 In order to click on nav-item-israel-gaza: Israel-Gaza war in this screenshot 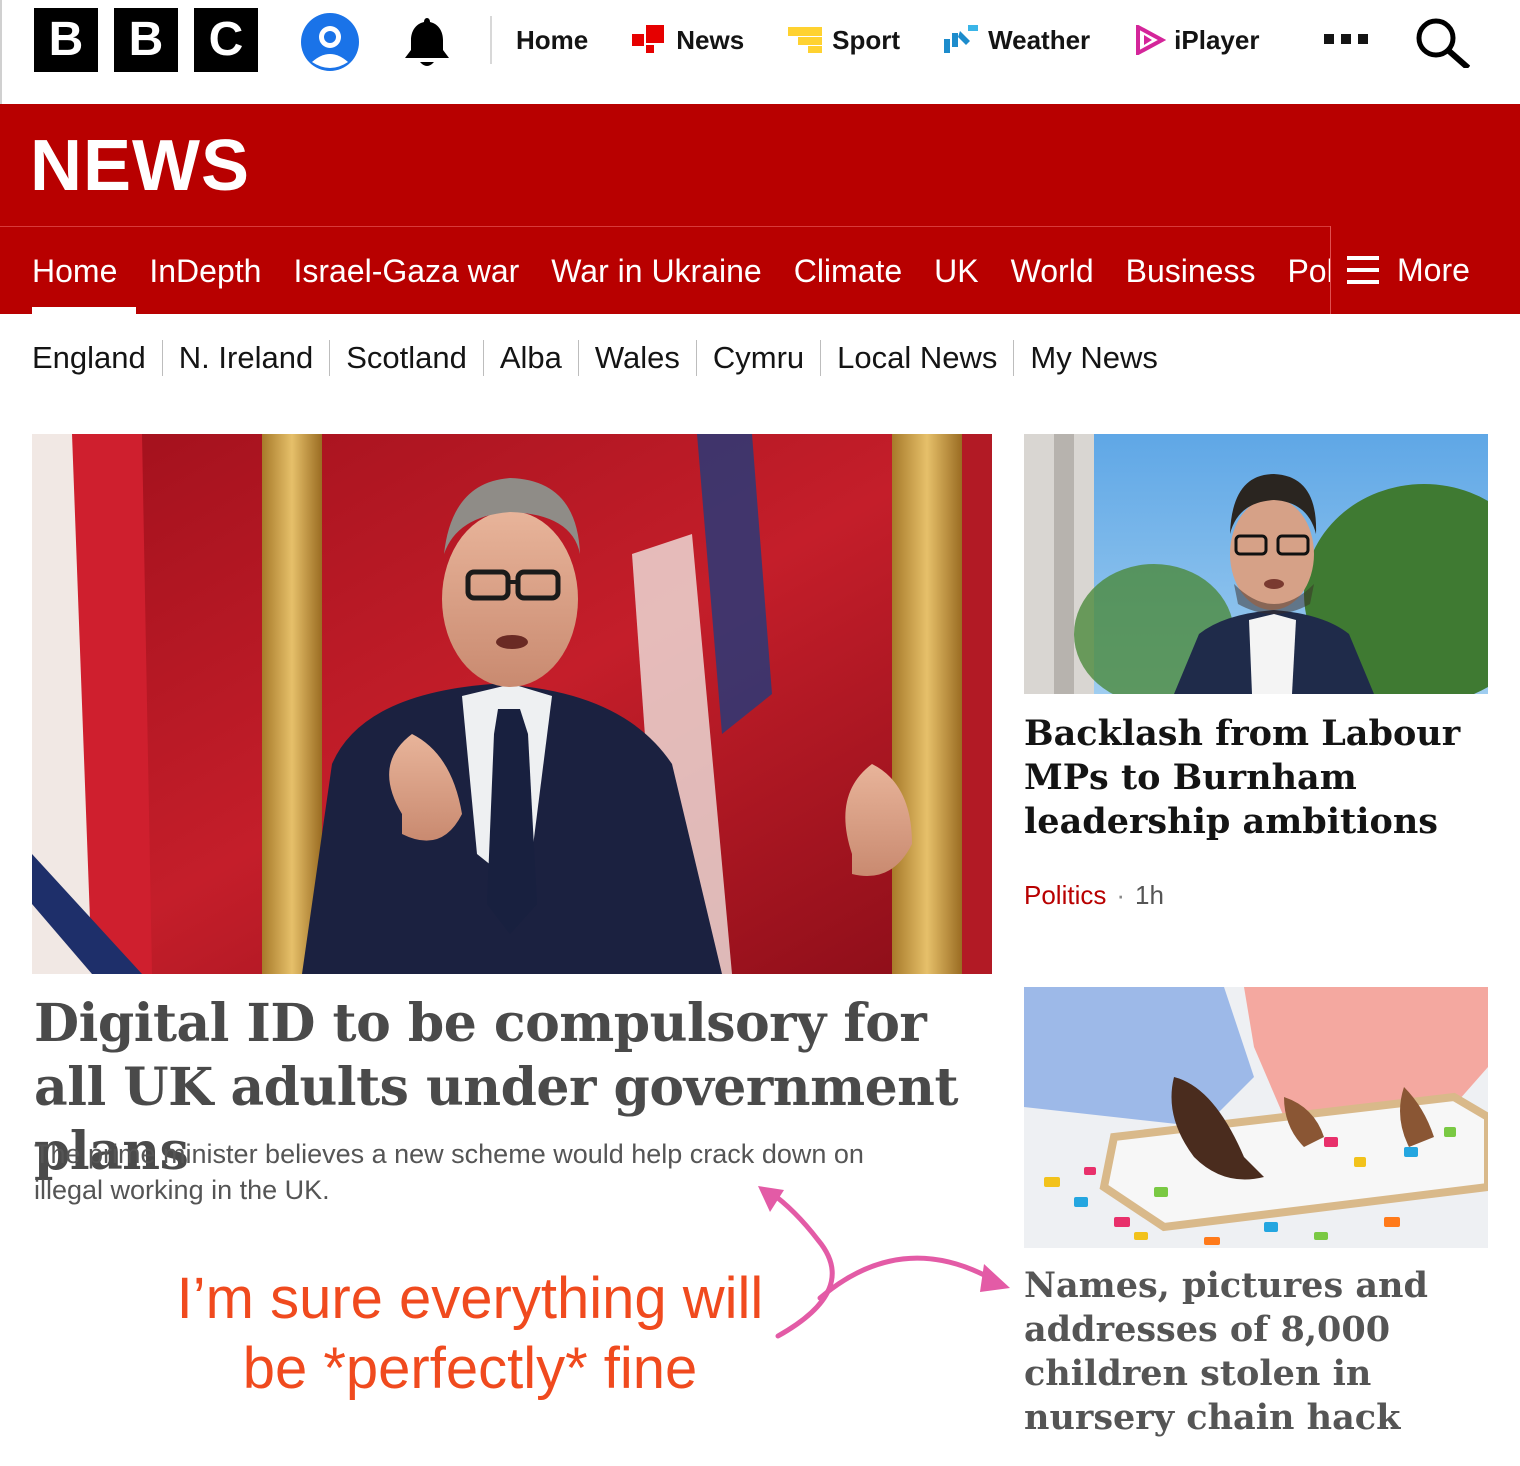, I will do `click(406, 271)`.